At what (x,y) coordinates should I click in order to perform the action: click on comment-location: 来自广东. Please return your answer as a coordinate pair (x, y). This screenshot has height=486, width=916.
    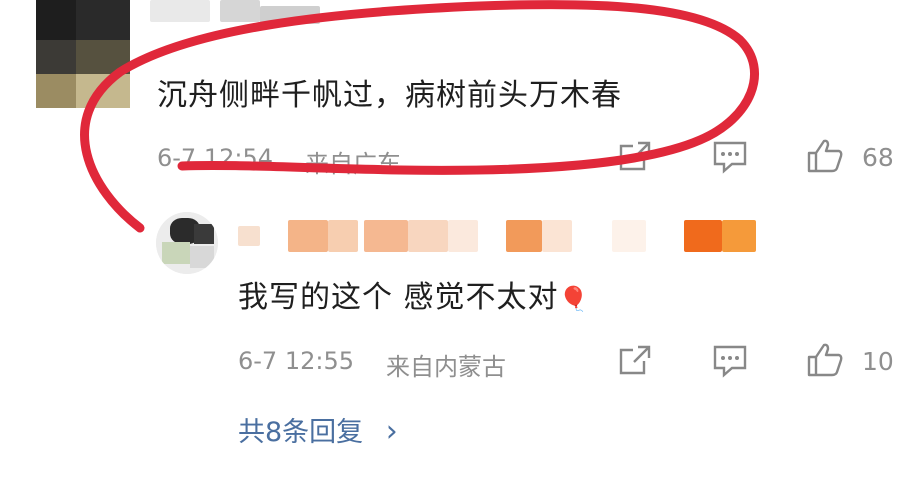
    Looking at the image, I should click on (353, 164).